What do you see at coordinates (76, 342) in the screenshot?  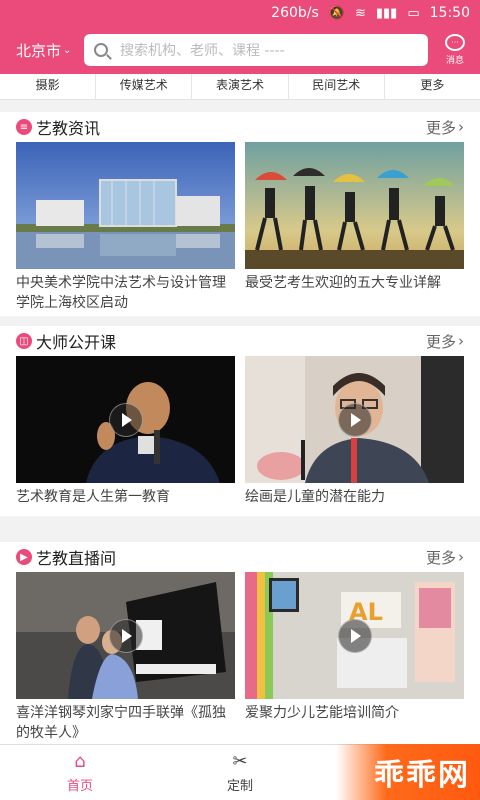 I see `section-title-text: 大师公开课` at bounding box center [76, 342].